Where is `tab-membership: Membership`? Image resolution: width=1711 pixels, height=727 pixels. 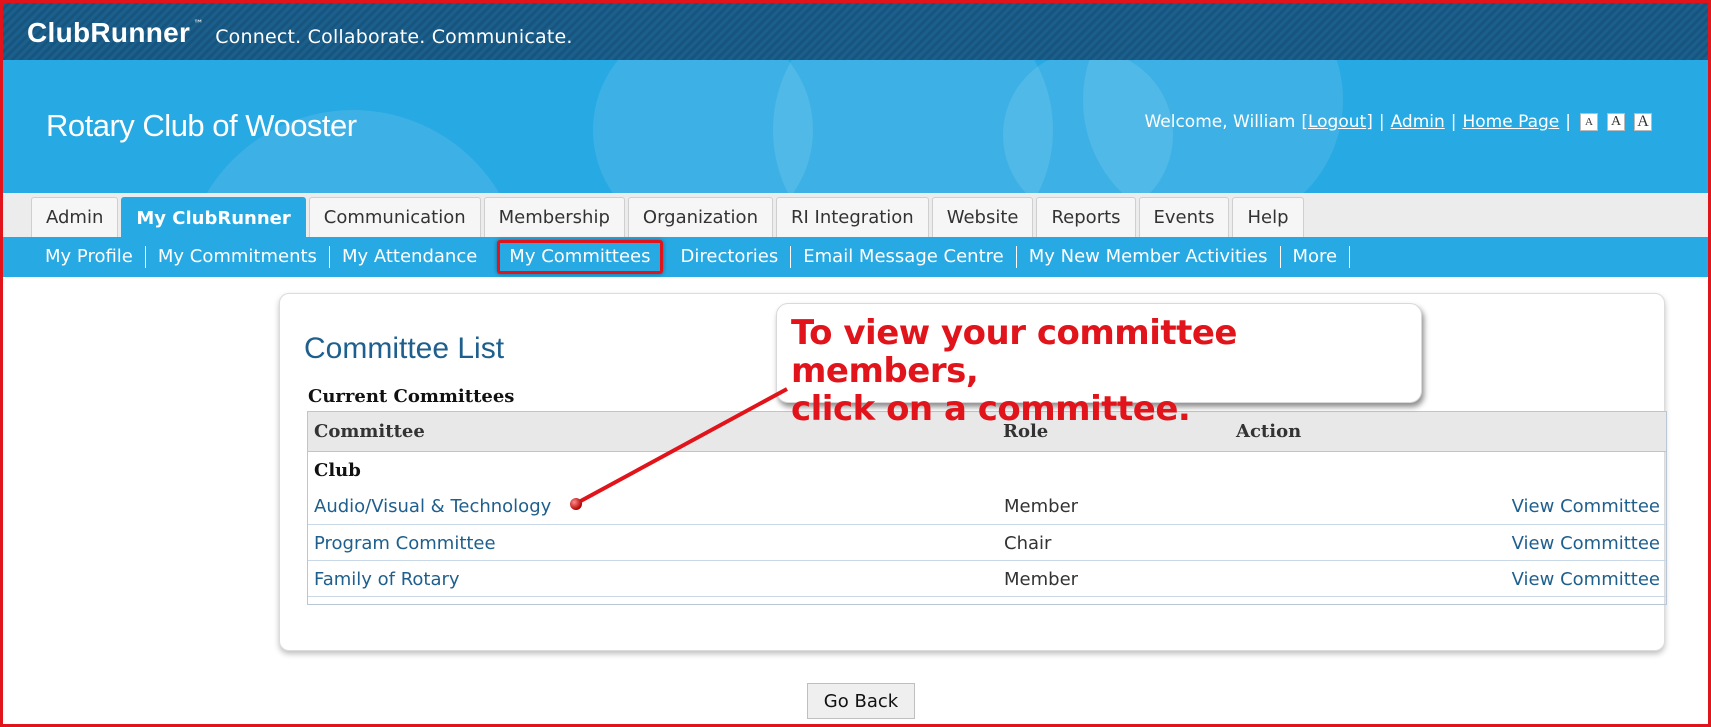
tab-membership: Membership is located at coordinates (554, 217).